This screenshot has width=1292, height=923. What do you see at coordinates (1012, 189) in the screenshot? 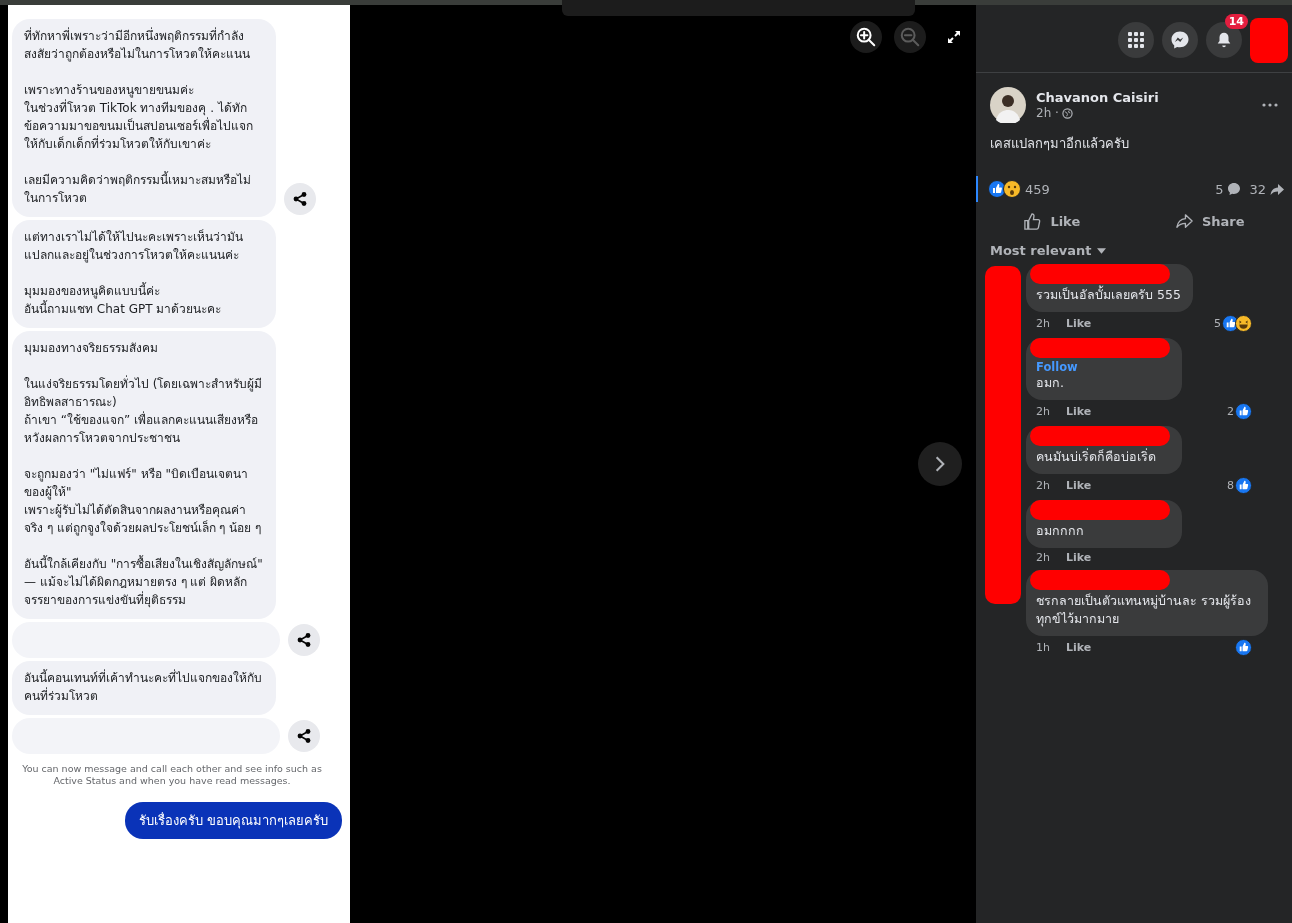
I see `surprised-face-reaction-icon` at bounding box center [1012, 189].